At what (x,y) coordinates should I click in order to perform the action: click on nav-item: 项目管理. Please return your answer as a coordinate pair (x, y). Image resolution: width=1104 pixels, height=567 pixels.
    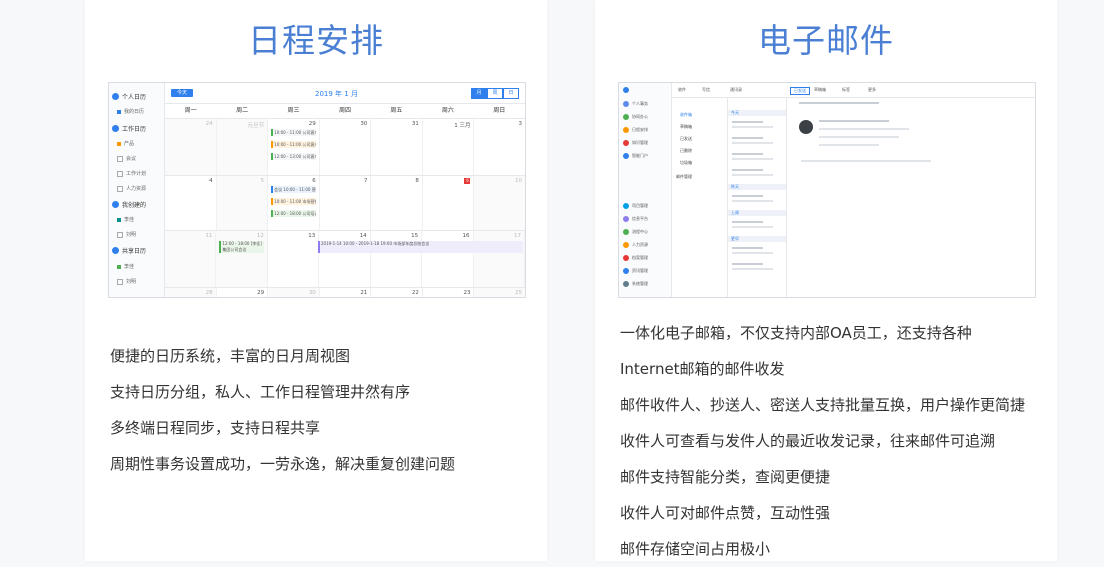
    Looking at the image, I should click on (635, 206).